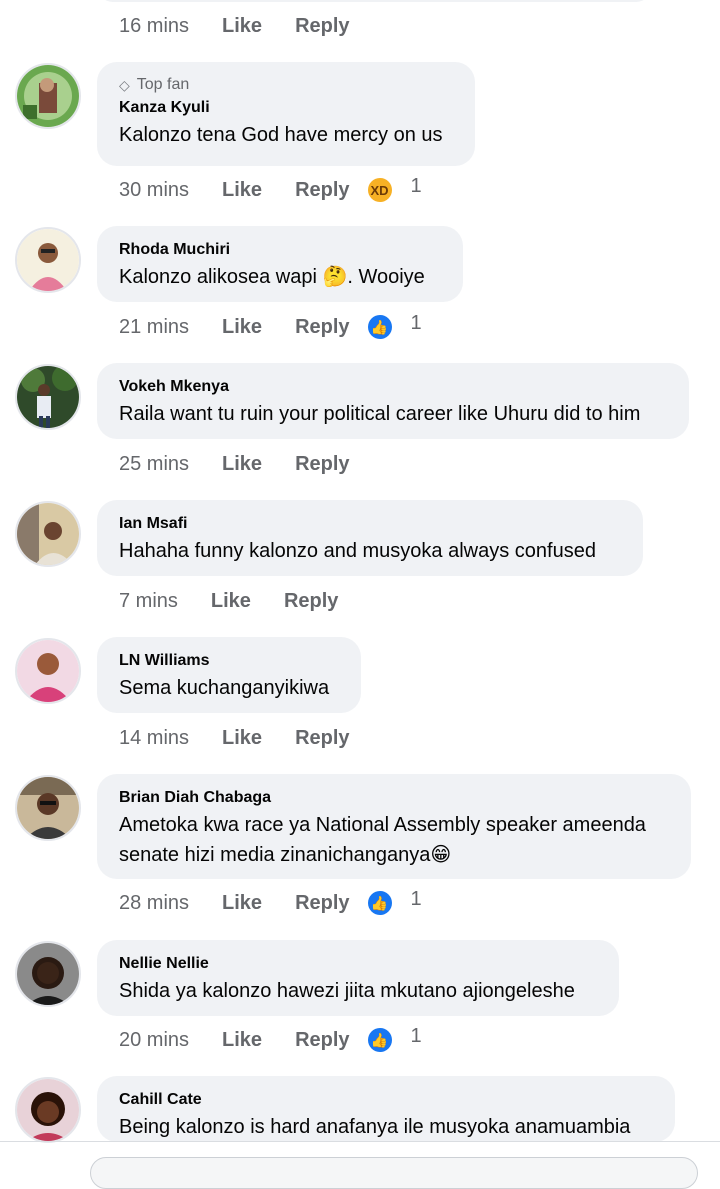 The image size is (720, 1189). I want to click on comment-text: Sema kuchanganyikiwa, so click(224, 688).